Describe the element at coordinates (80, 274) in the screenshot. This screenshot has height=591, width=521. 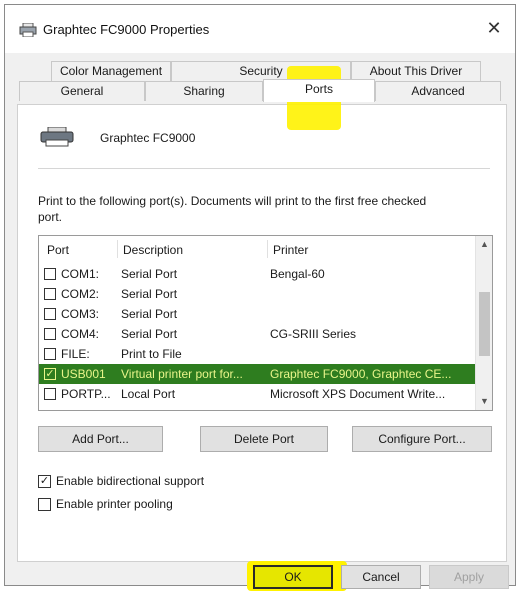
I see `port-name: COM1:` at that location.